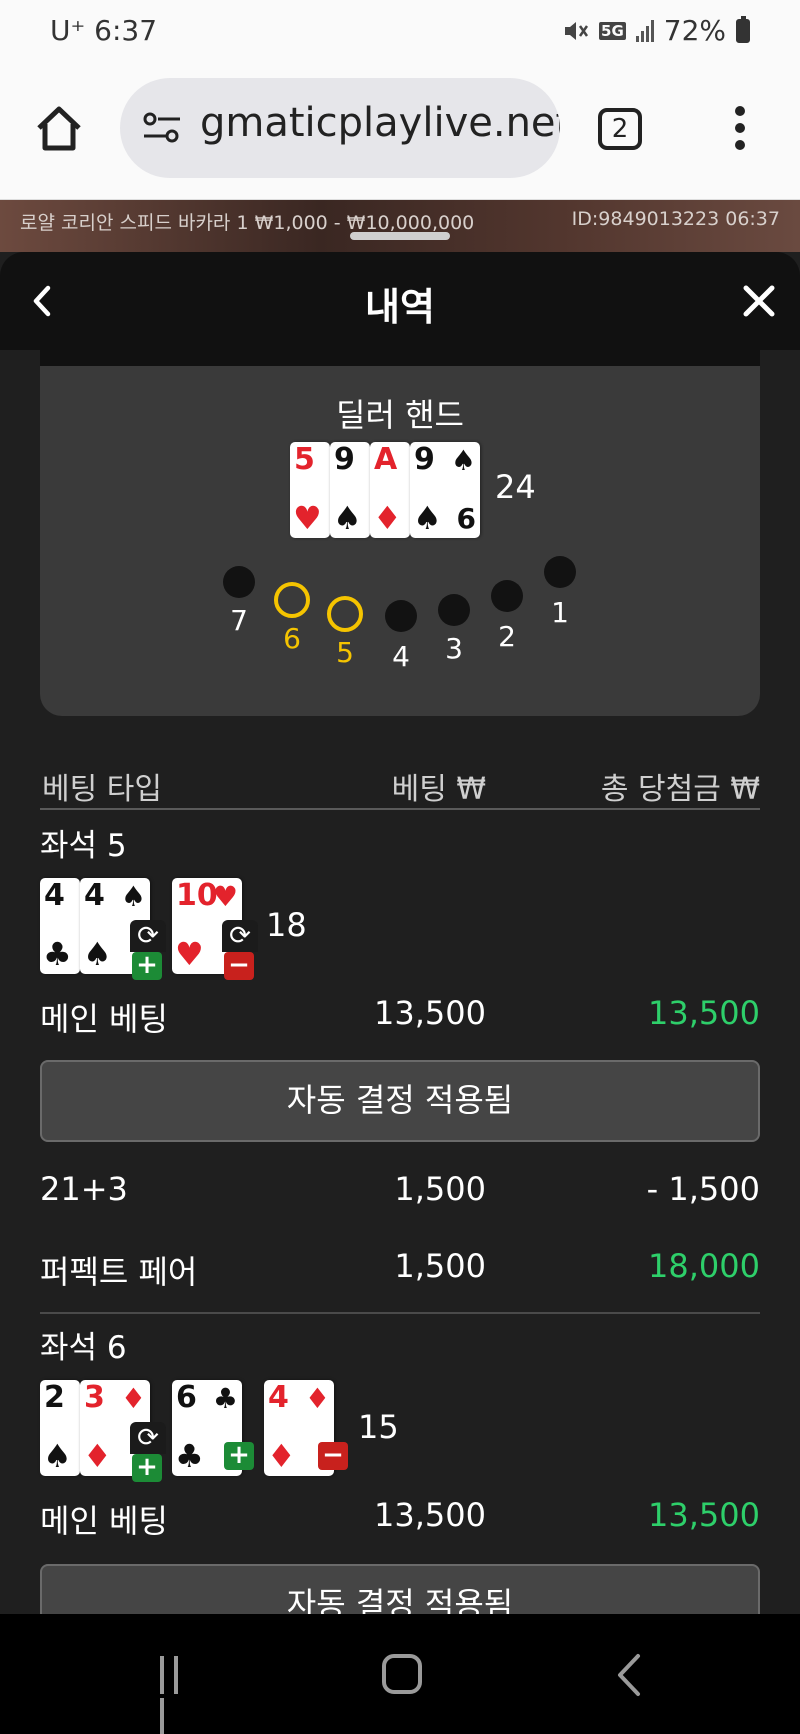 This screenshot has width=800, height=1734. Describe the element at coordinates (577, 30) in the screenshot. I see `mute-icon` at that location.